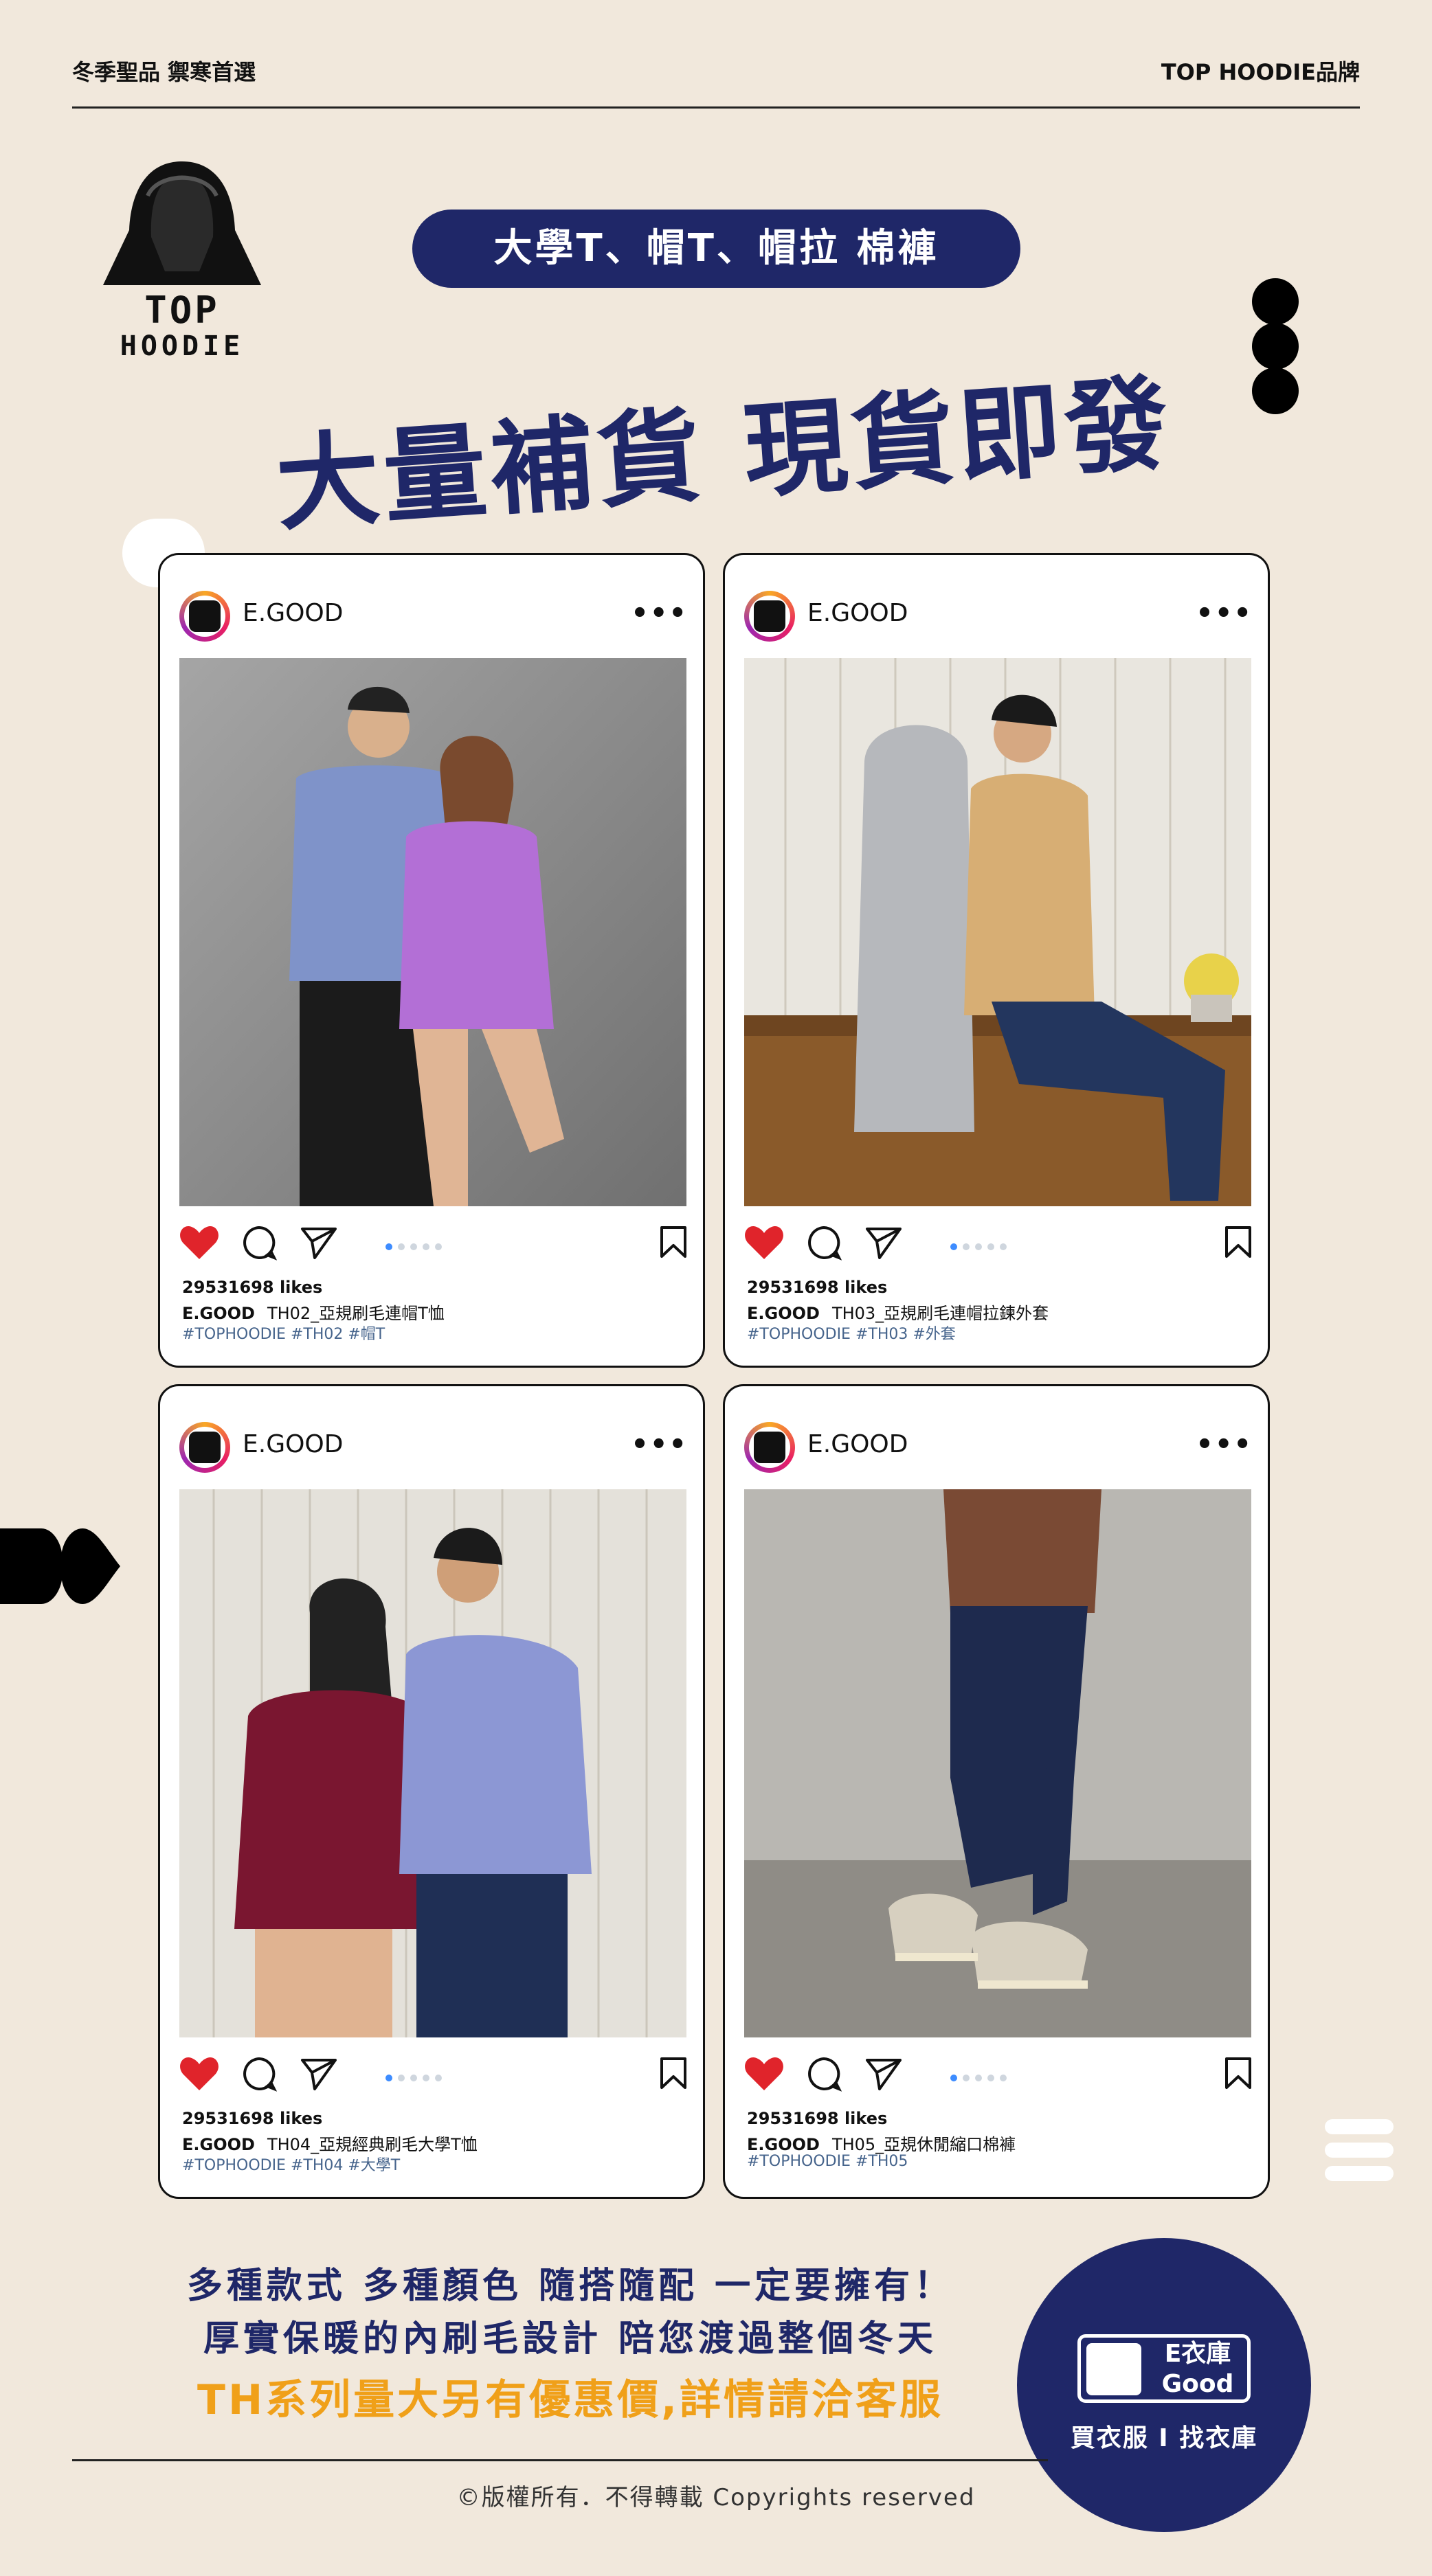  Describe the element at coordinates (164, 72) in the screenshot. I see `header-left-text: 冬季聖品 禦寒首選` at that location.